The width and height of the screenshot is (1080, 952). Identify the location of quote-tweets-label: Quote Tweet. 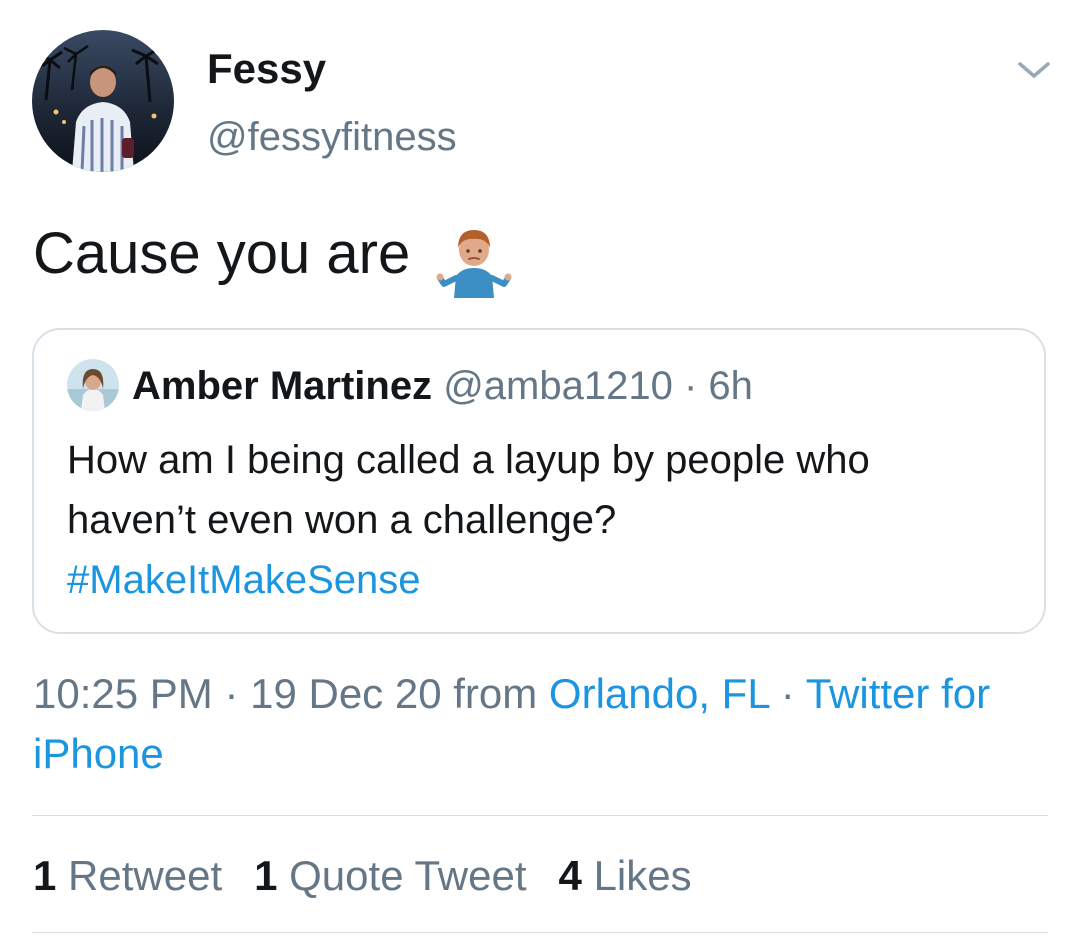
(408, 875).